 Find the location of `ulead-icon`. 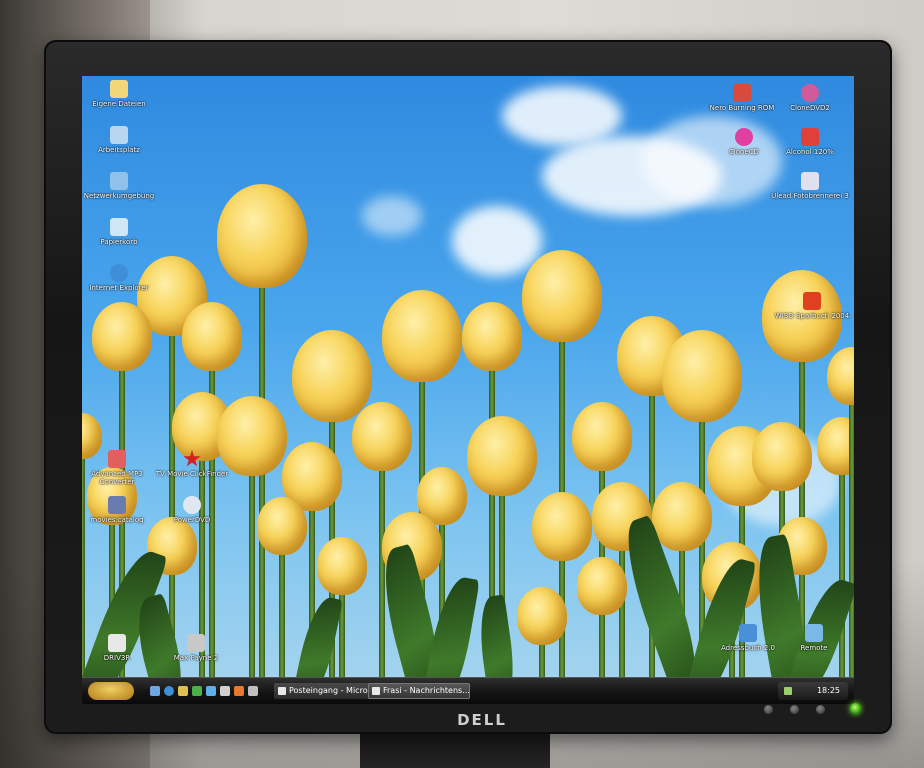

ulead-icon is located at coordinates (810, 181).